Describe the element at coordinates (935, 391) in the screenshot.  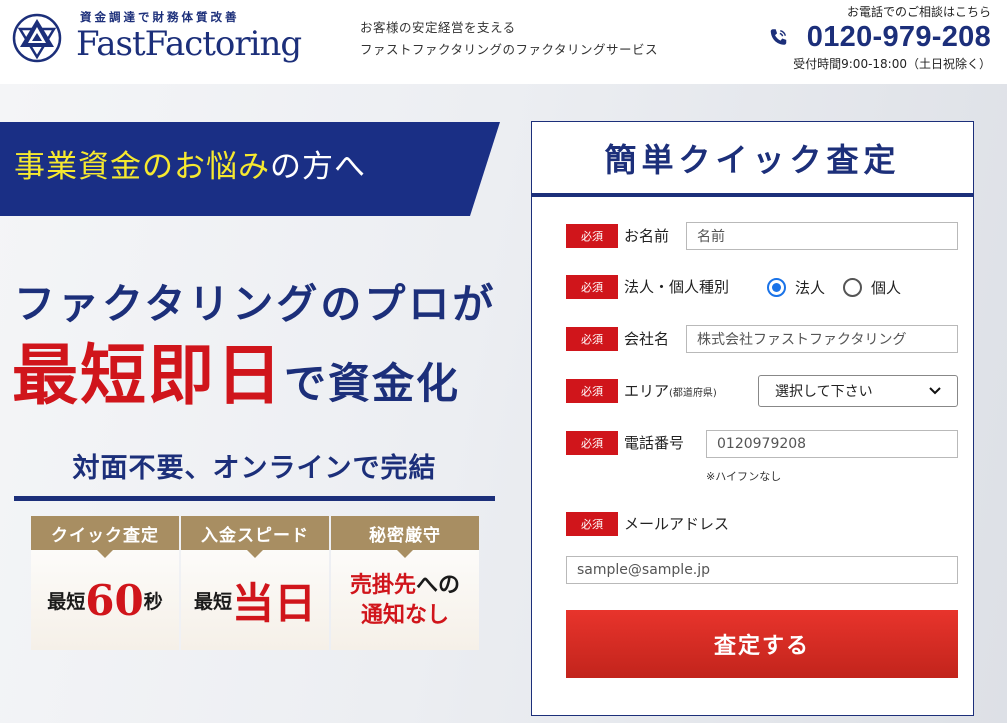
I see `chevron-down-icon` at that location.